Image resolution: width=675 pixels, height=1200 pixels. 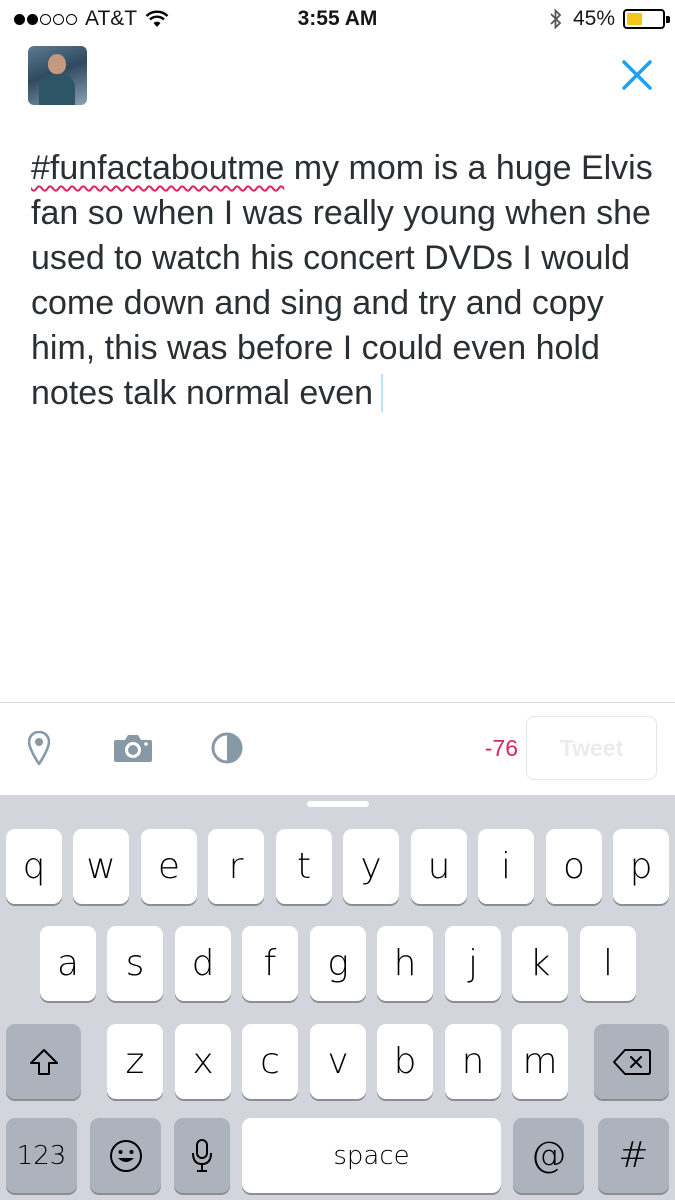 I want to click on battery-percent: 45%, so click(x=593, y=18).